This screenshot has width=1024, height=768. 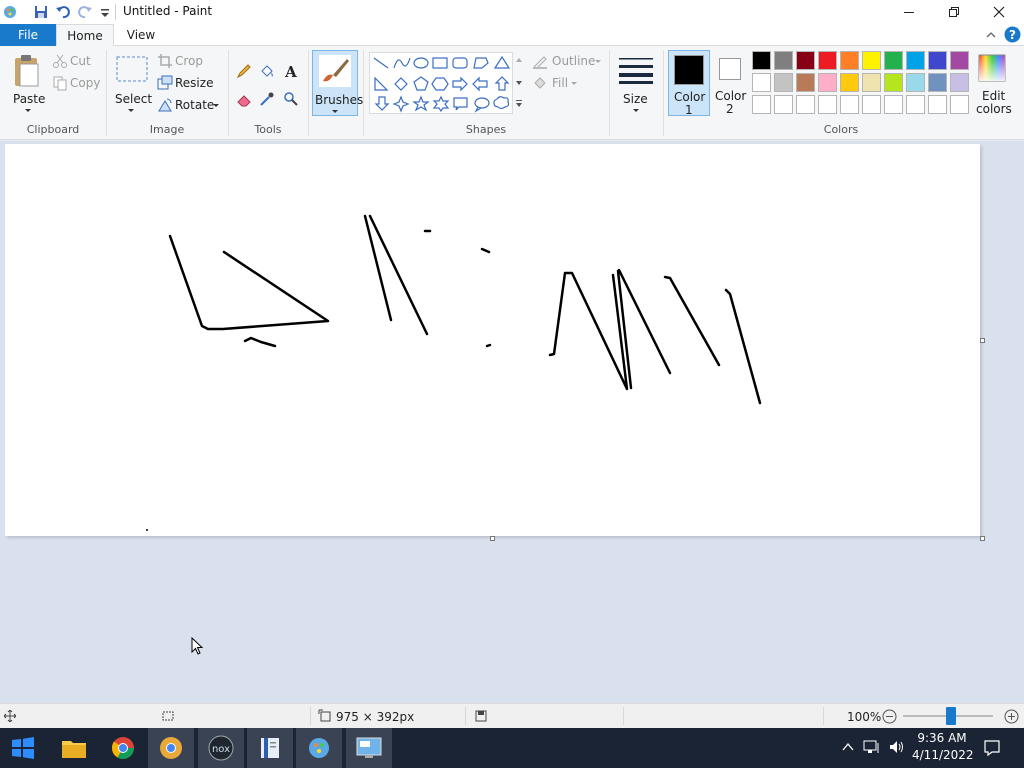 What do you see at coordinates (291, 71) in the screenshot?
I see `text-icon: A` at bounding box center [291, 71].